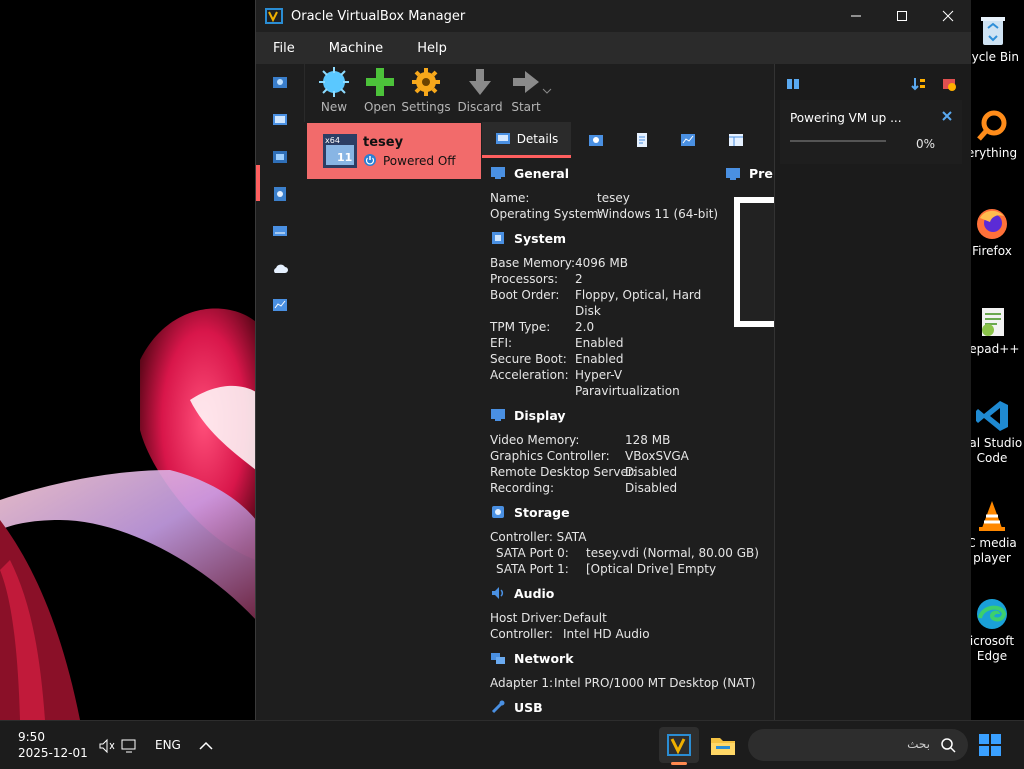 This screenshot has height=769, width=1024. Describe the element at coordinates (524, 279) in the screenshot. I see `system-processors-label: Processors:` at that location.